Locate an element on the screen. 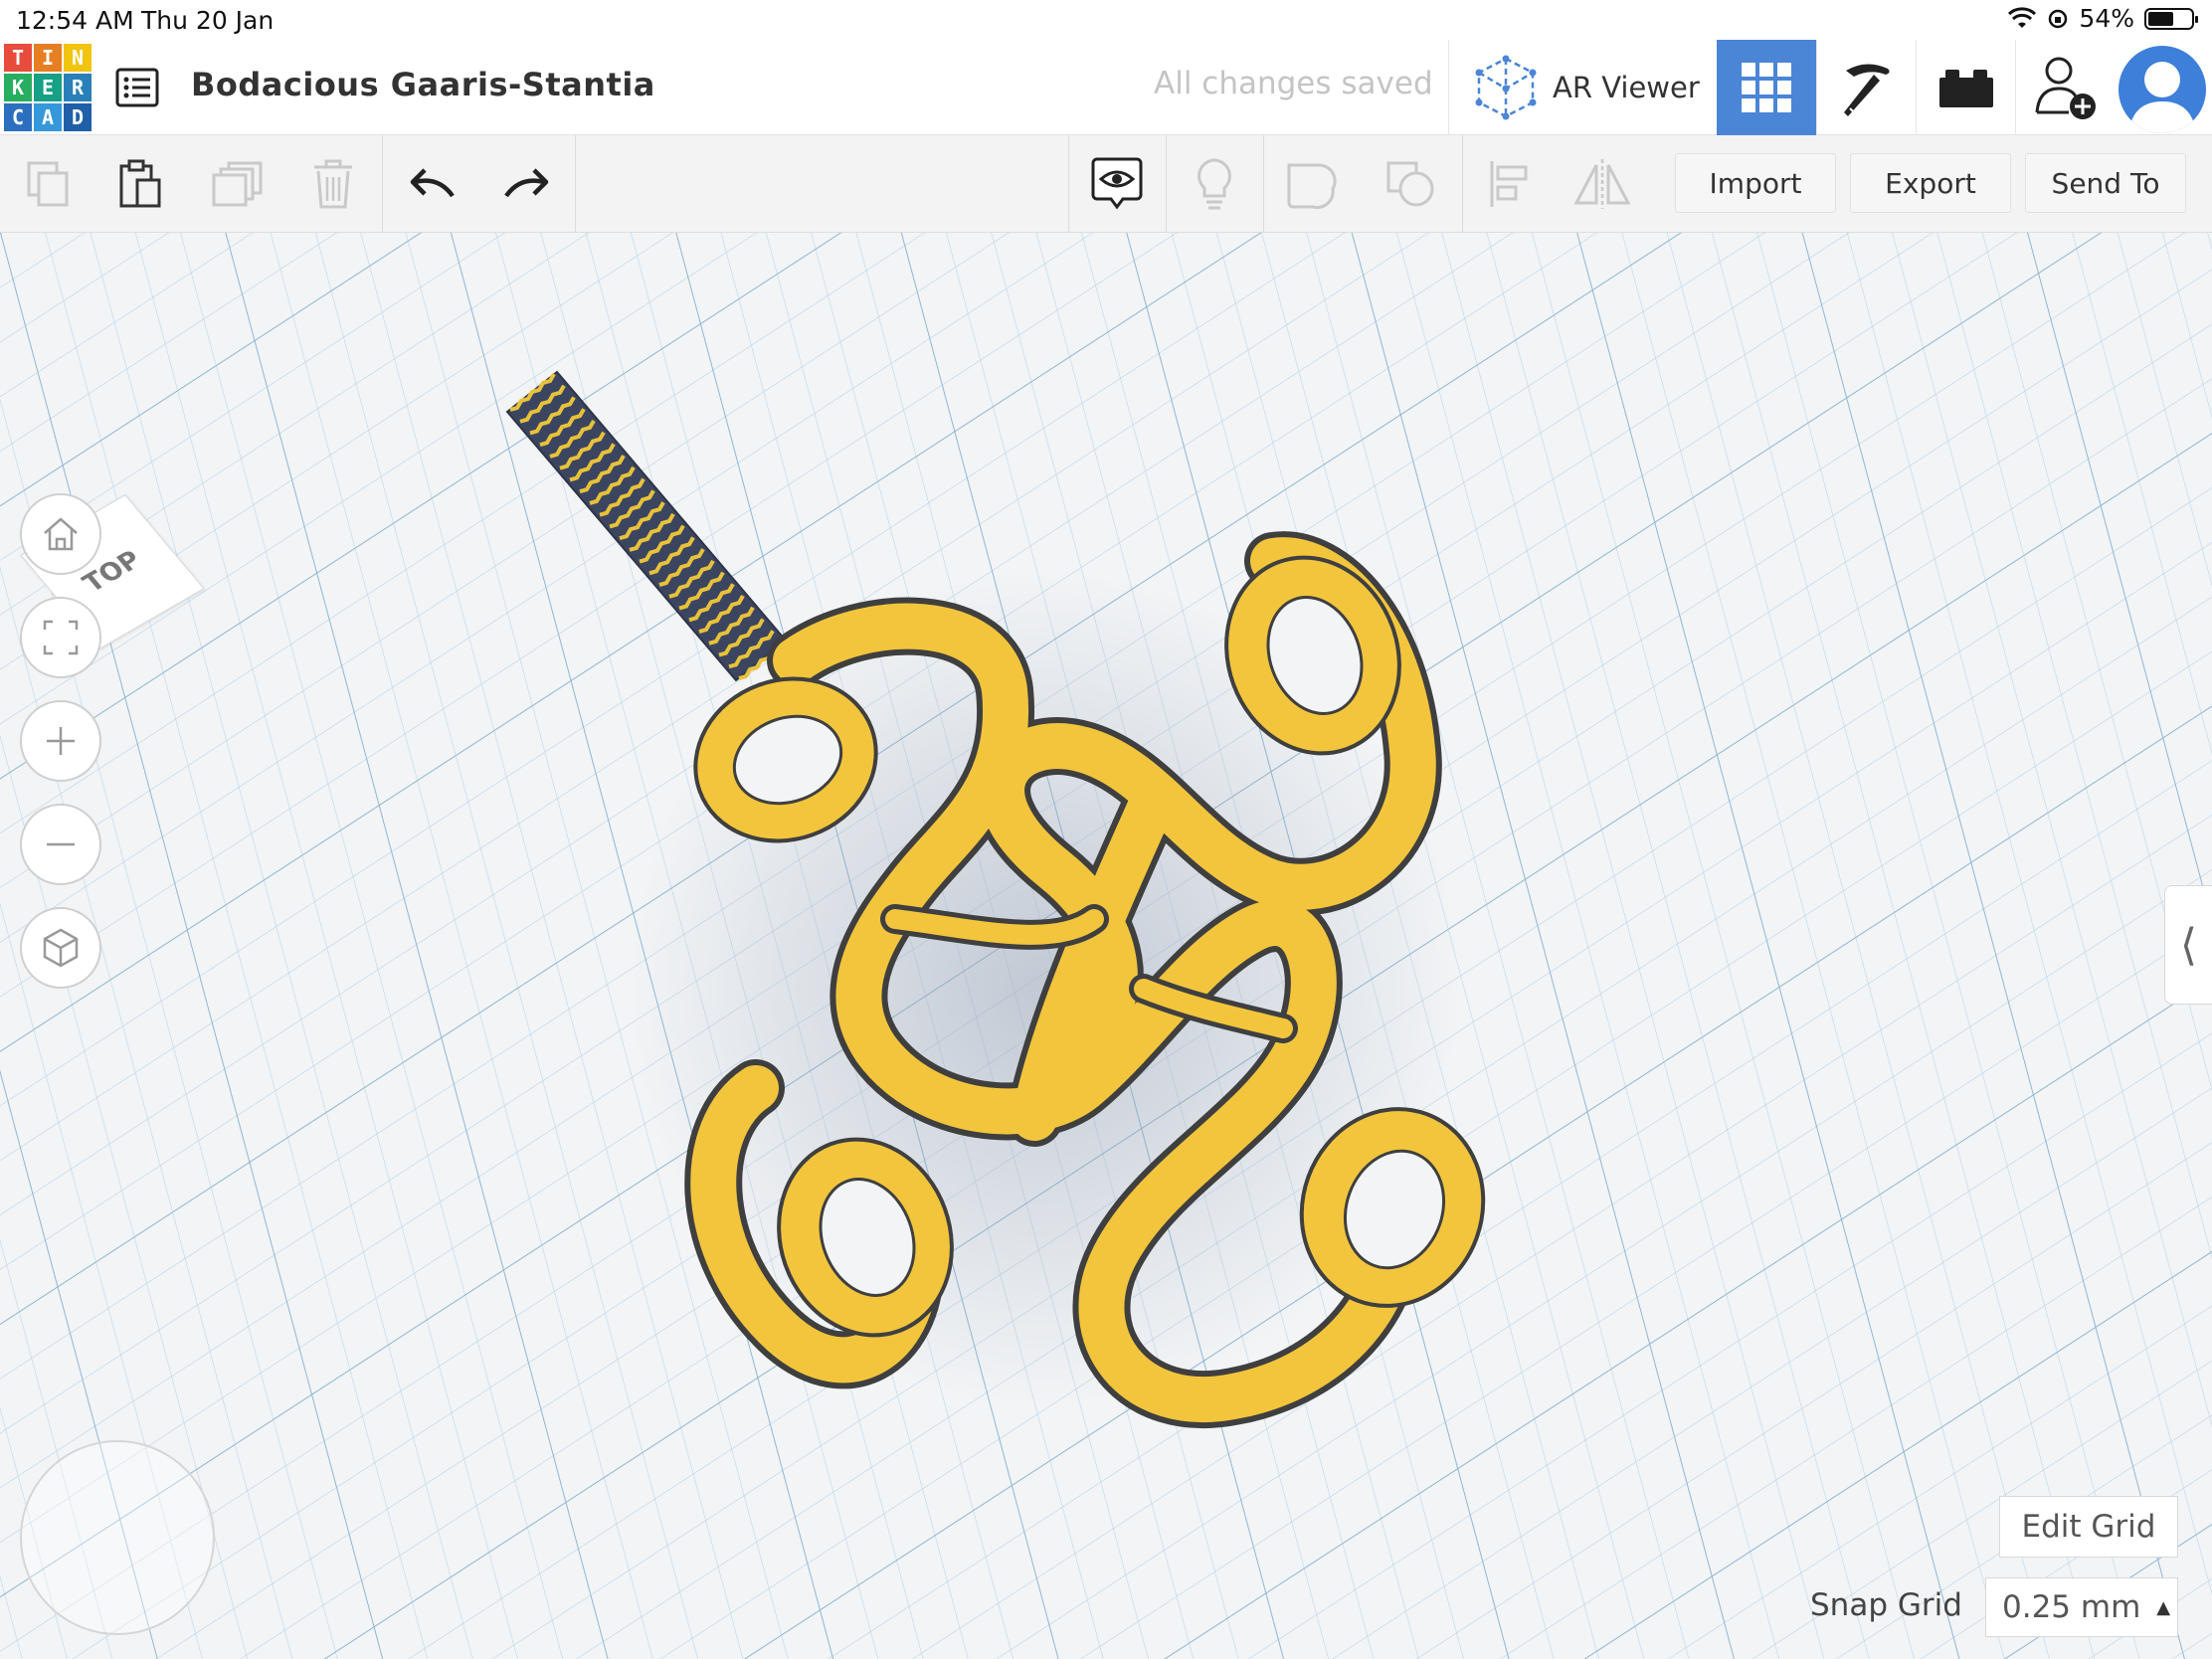  copy-button is located at coordinates (49, 184).